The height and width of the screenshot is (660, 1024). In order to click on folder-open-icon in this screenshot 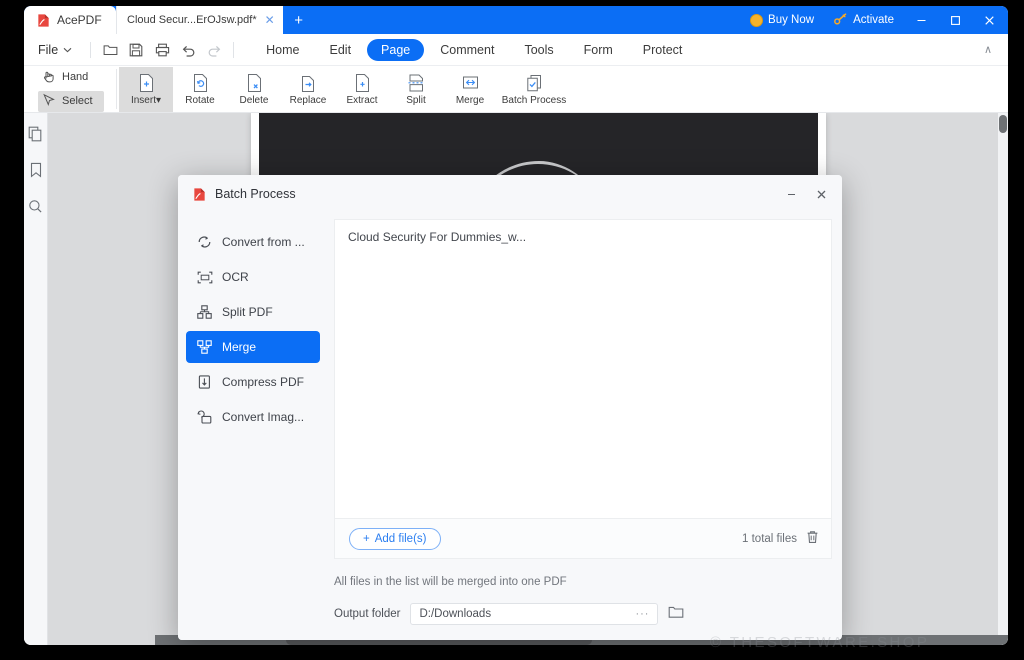, I will do `click(676, 614)`.